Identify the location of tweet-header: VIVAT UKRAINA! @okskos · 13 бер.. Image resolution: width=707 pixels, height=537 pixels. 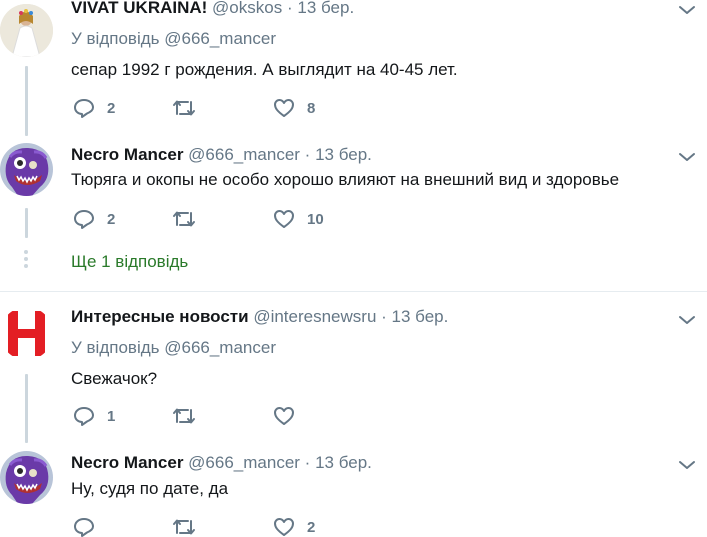
(212, 9).